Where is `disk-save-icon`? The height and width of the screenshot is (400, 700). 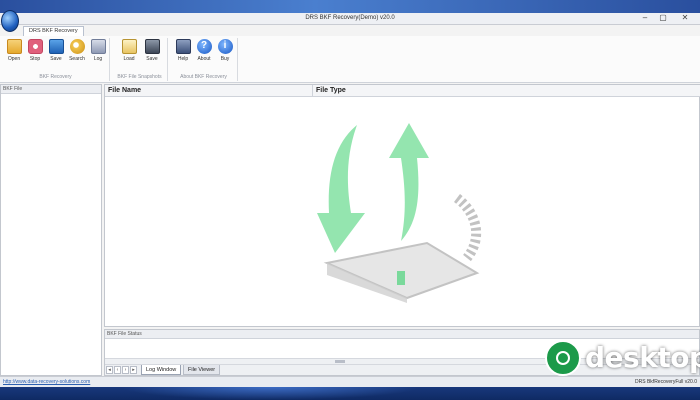 disk-save-icon is located at coordinates (152, 46).